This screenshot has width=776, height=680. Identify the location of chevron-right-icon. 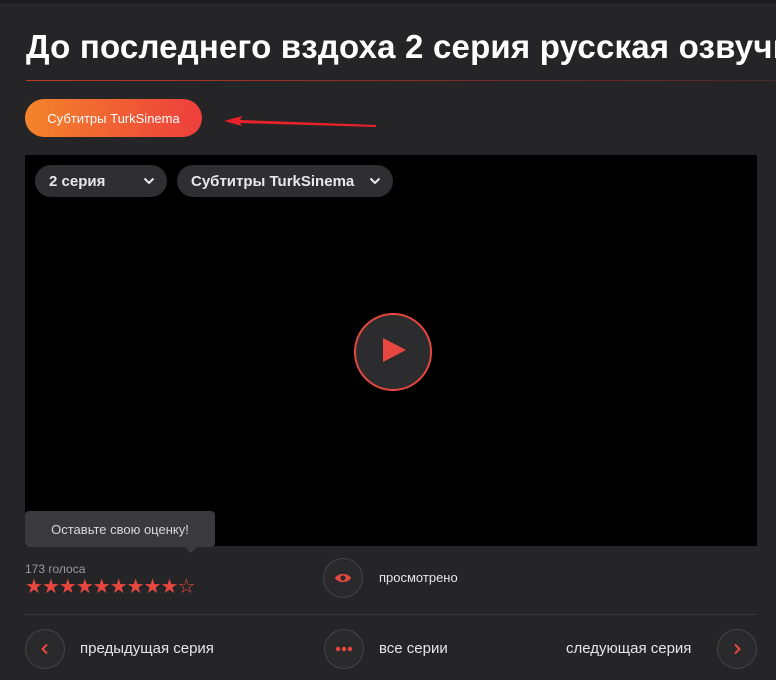
(737, 649).